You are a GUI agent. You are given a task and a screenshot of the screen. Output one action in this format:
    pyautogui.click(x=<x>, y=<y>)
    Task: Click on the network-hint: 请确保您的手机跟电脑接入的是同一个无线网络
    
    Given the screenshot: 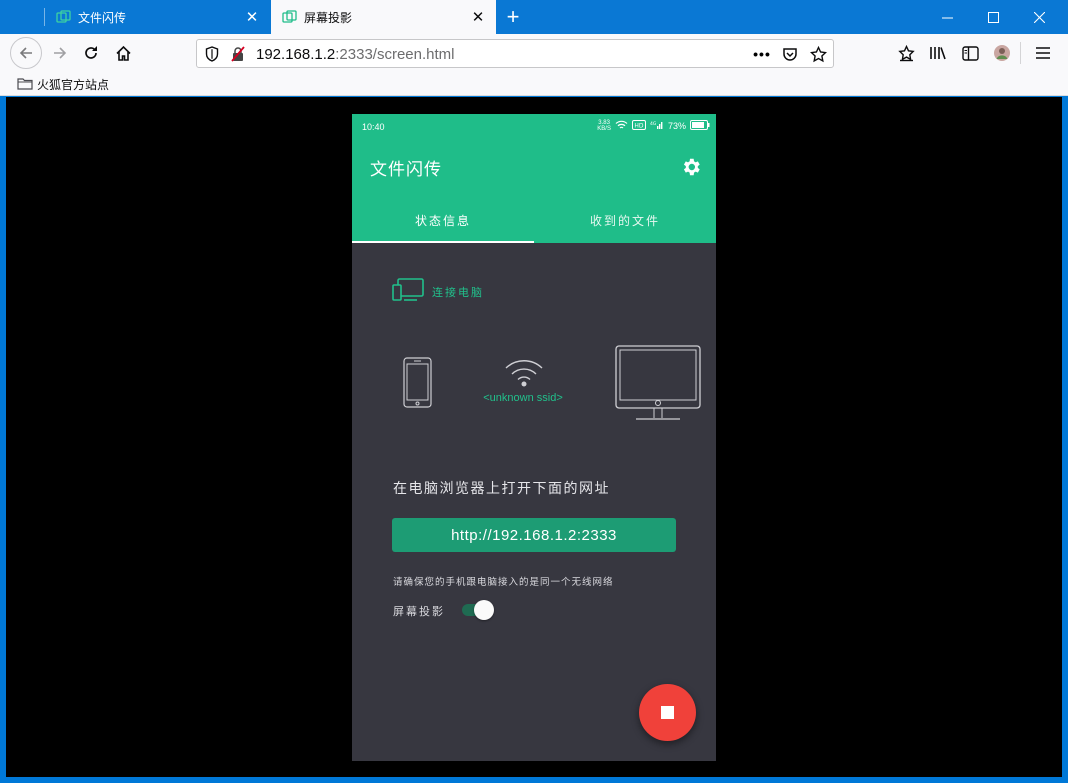 What is the action you would take?
    pyautogui.click(x=503, y=582)
    